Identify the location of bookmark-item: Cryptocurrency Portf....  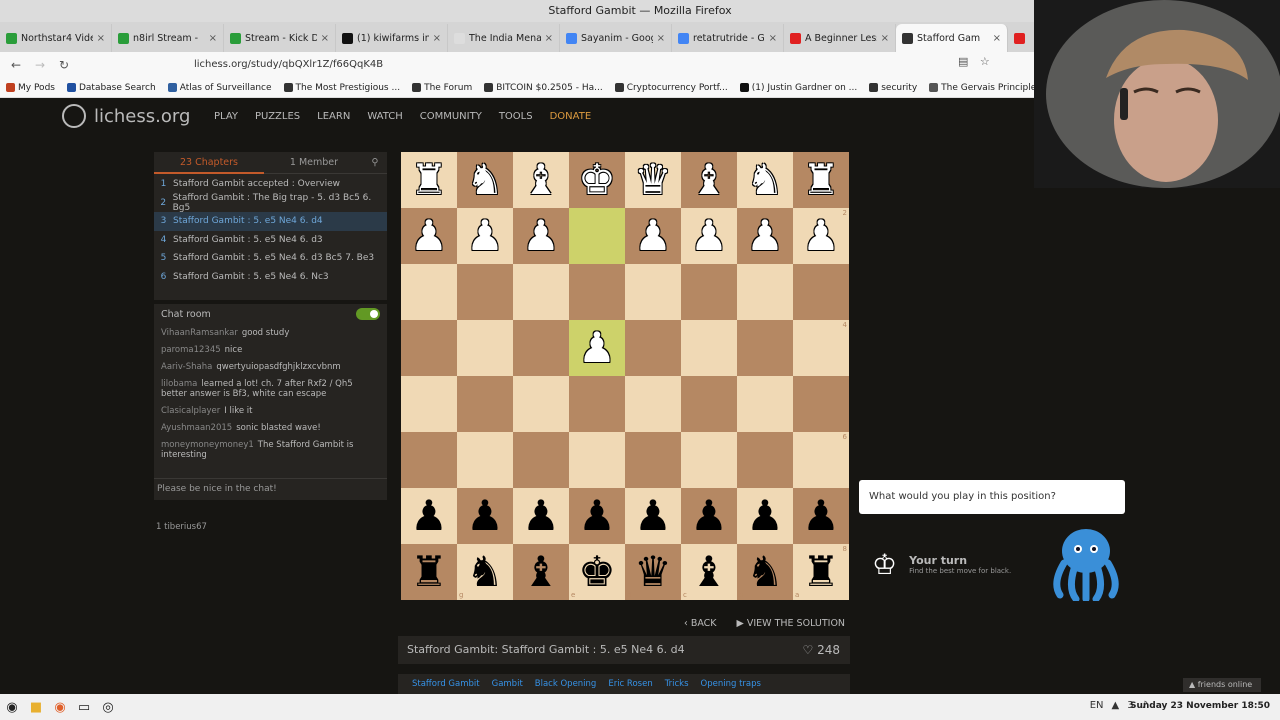
(671, 88).